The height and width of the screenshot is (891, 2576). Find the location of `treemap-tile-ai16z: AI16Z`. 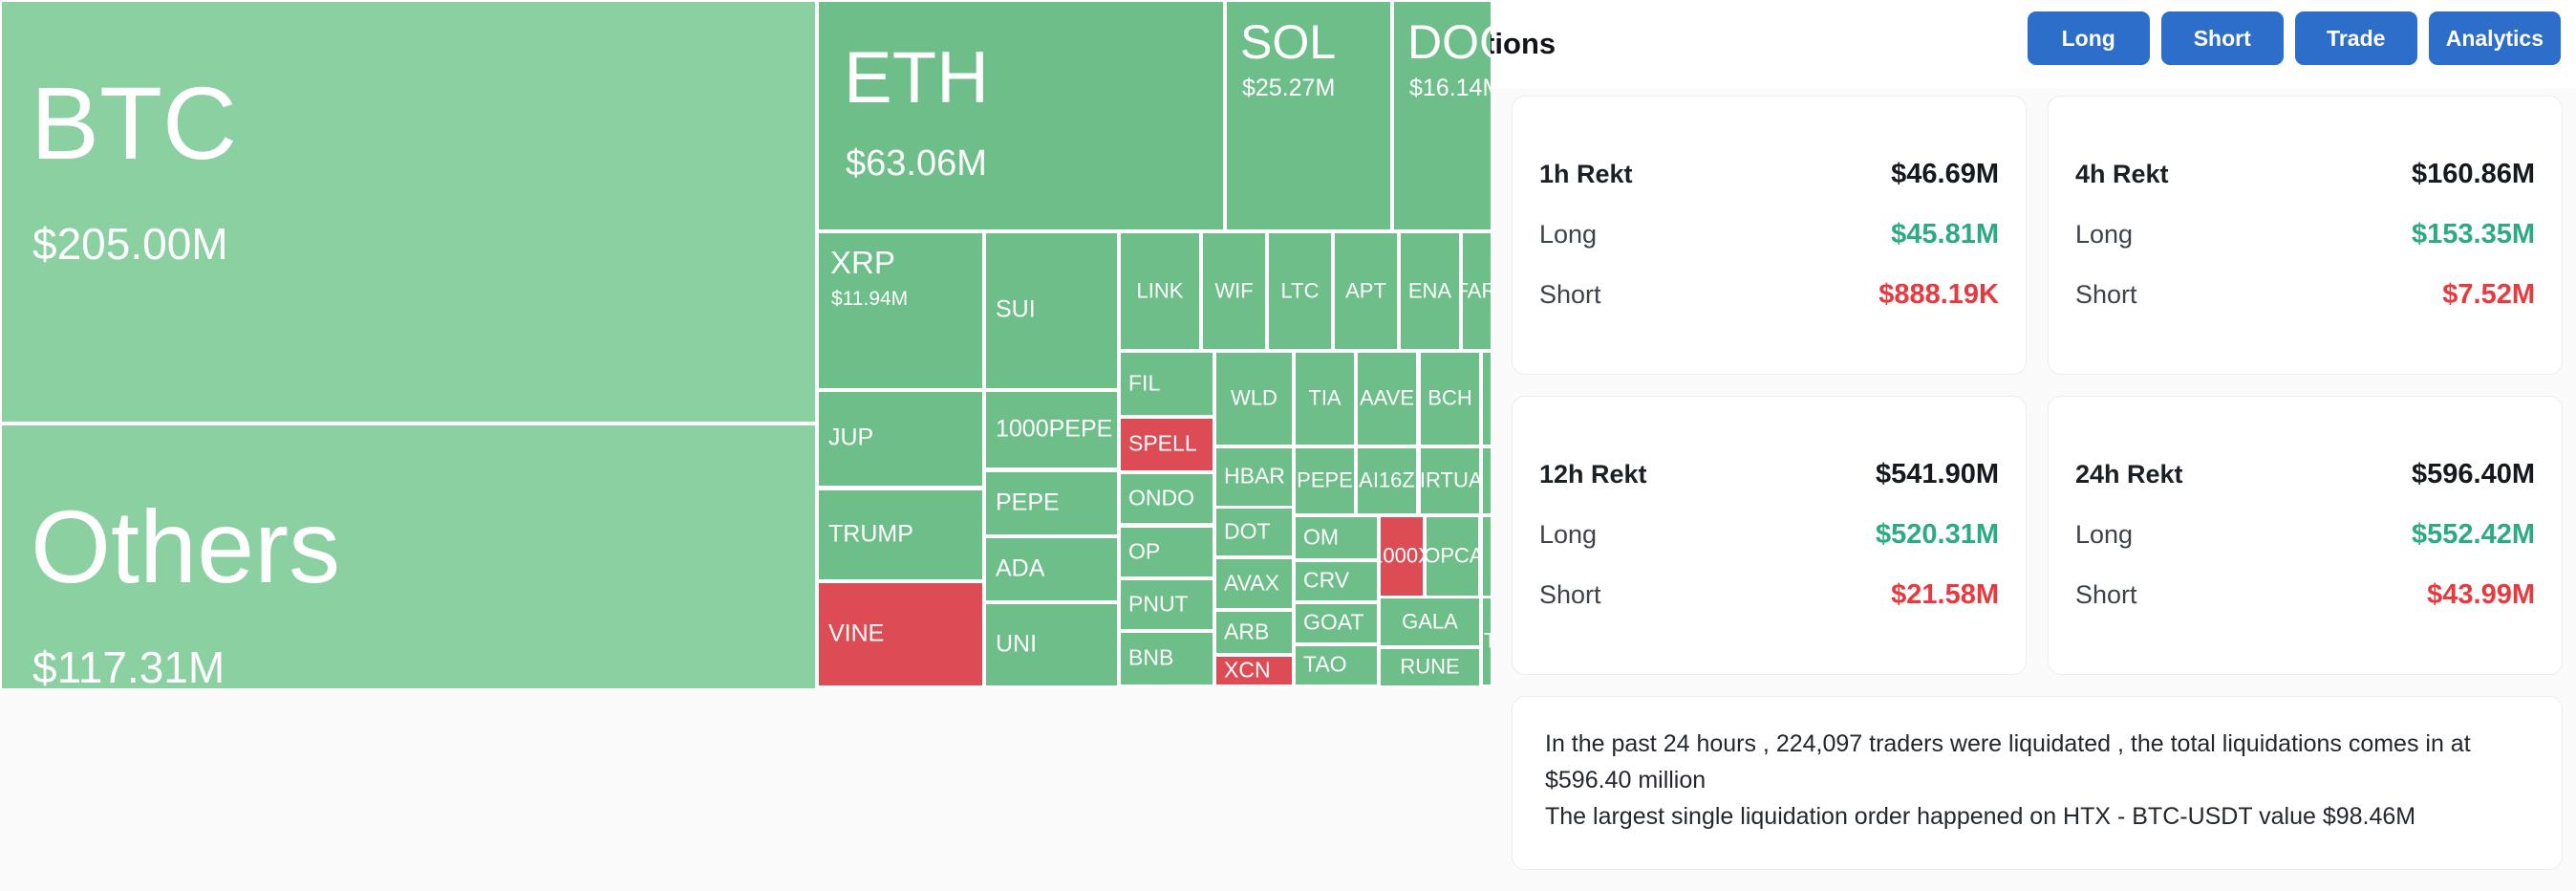

treemap-tile-ai16z: AI16Z is located at coordinates (1387, 480).